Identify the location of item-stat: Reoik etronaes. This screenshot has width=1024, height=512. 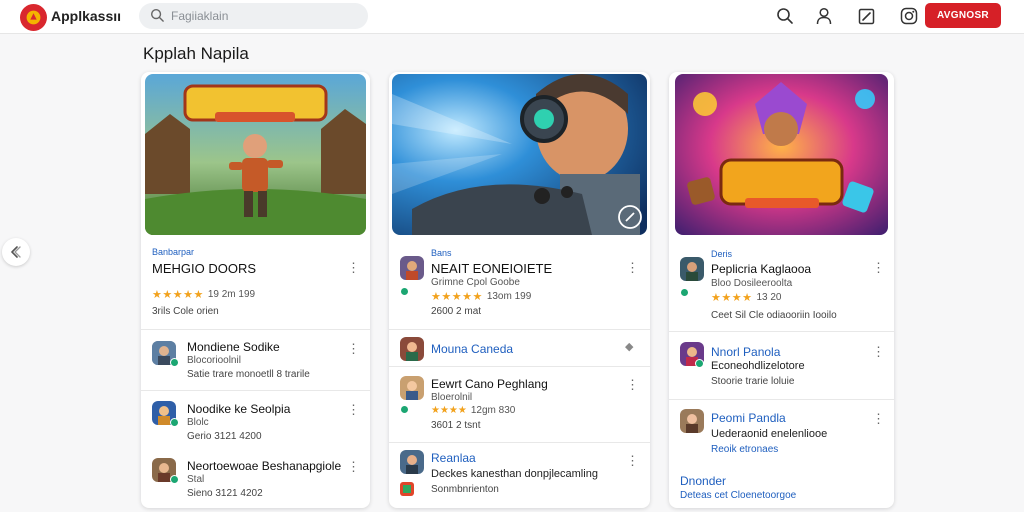
(745, 449).